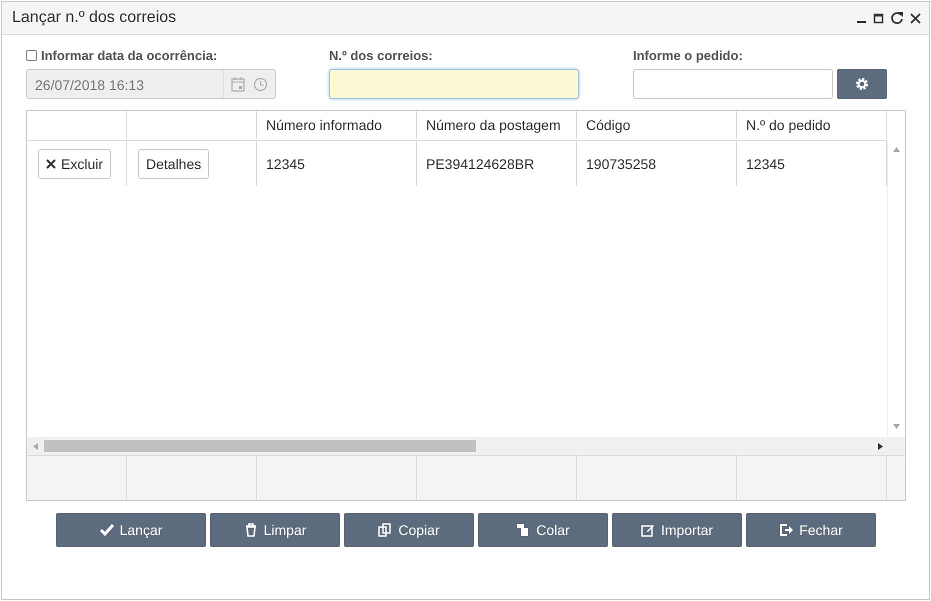  What do you see at coordinates (107, 530) in the screenshot?
I see `check-icon` at bounding box center [107, 530].